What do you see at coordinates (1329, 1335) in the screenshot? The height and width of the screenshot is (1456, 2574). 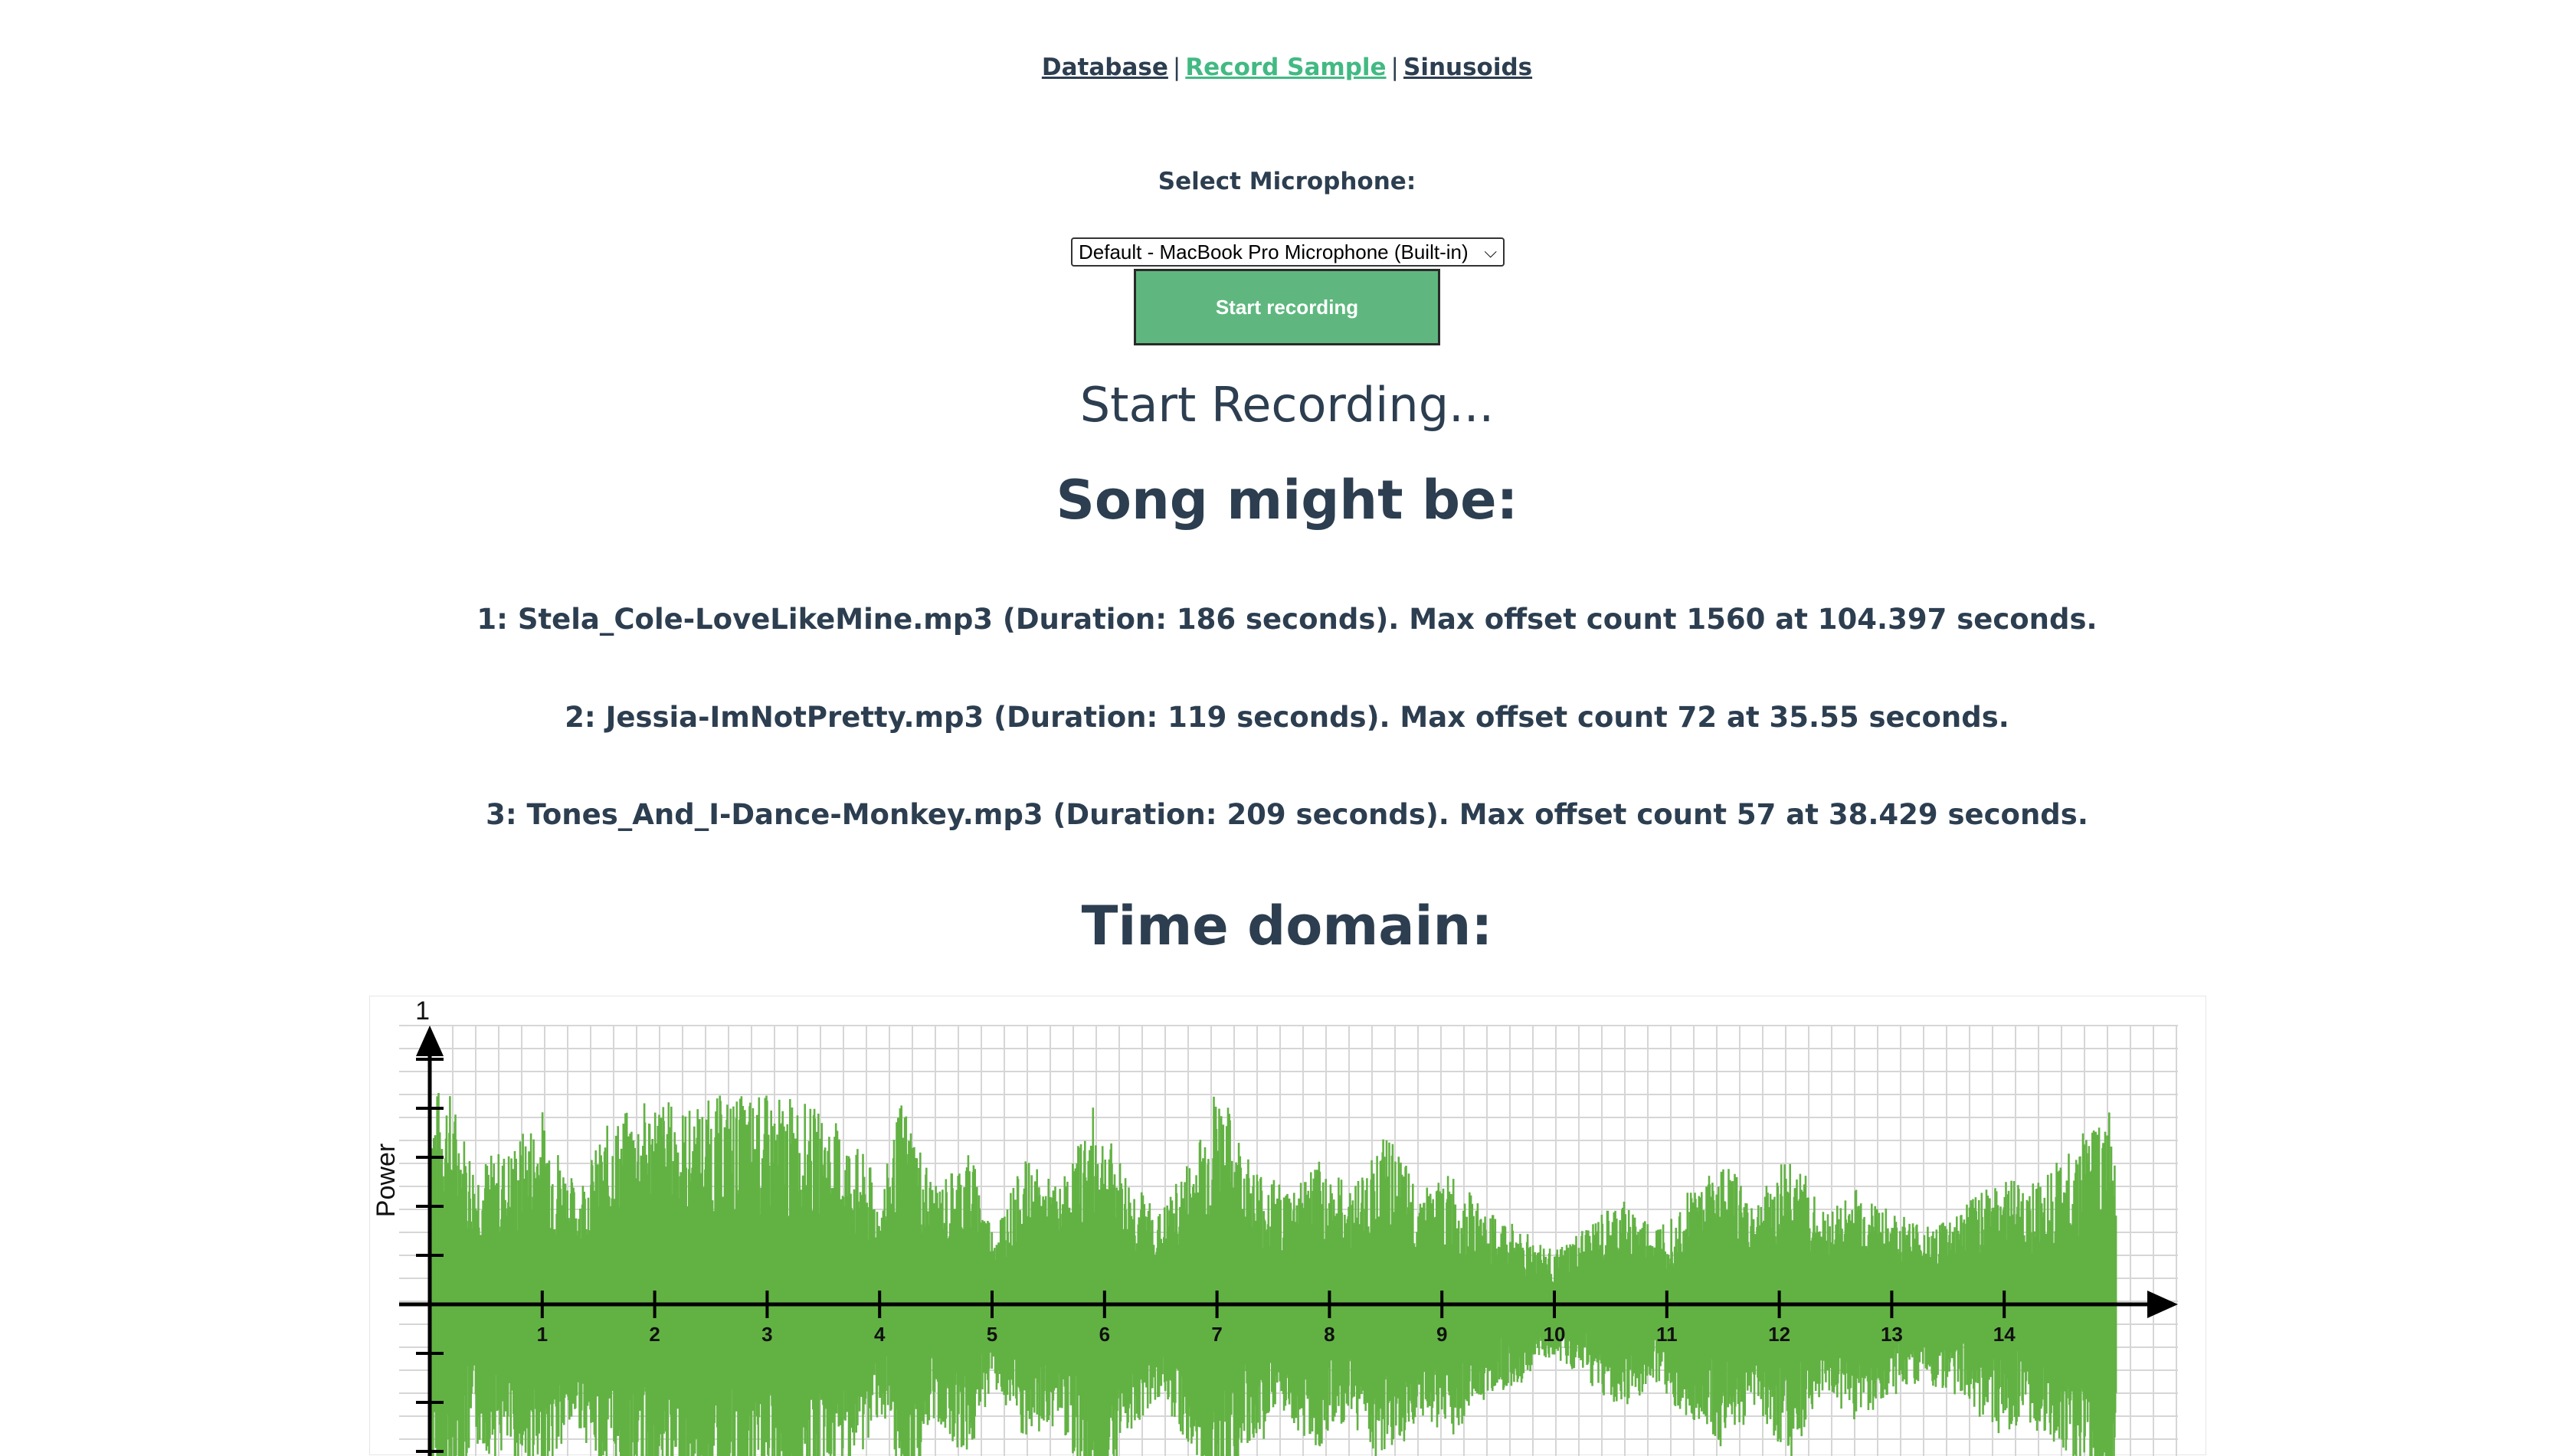 I see `x-tick-label: 8` at bounding box center [1329, 1335].